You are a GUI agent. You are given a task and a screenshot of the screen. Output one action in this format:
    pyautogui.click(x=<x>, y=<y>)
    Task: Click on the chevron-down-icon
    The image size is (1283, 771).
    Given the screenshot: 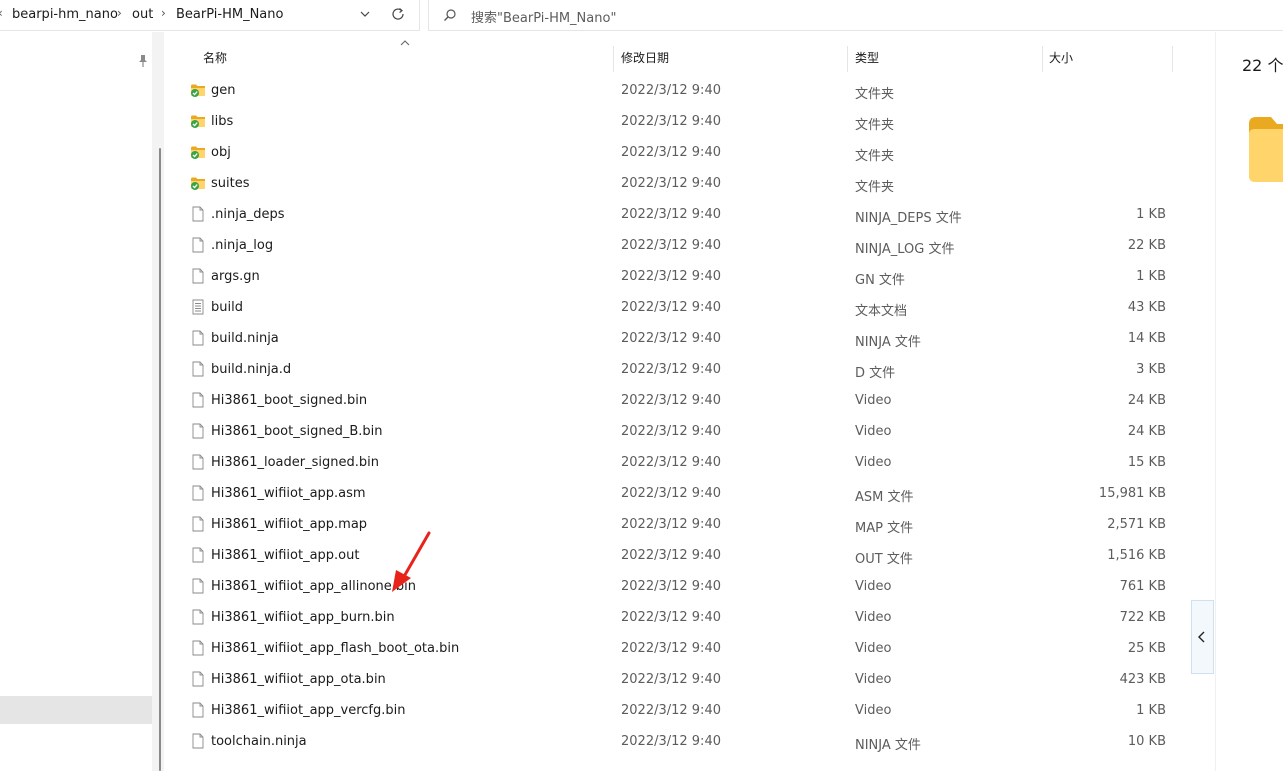 What is the action you would take?
    pyautogui.click(x=365, y=14)
    